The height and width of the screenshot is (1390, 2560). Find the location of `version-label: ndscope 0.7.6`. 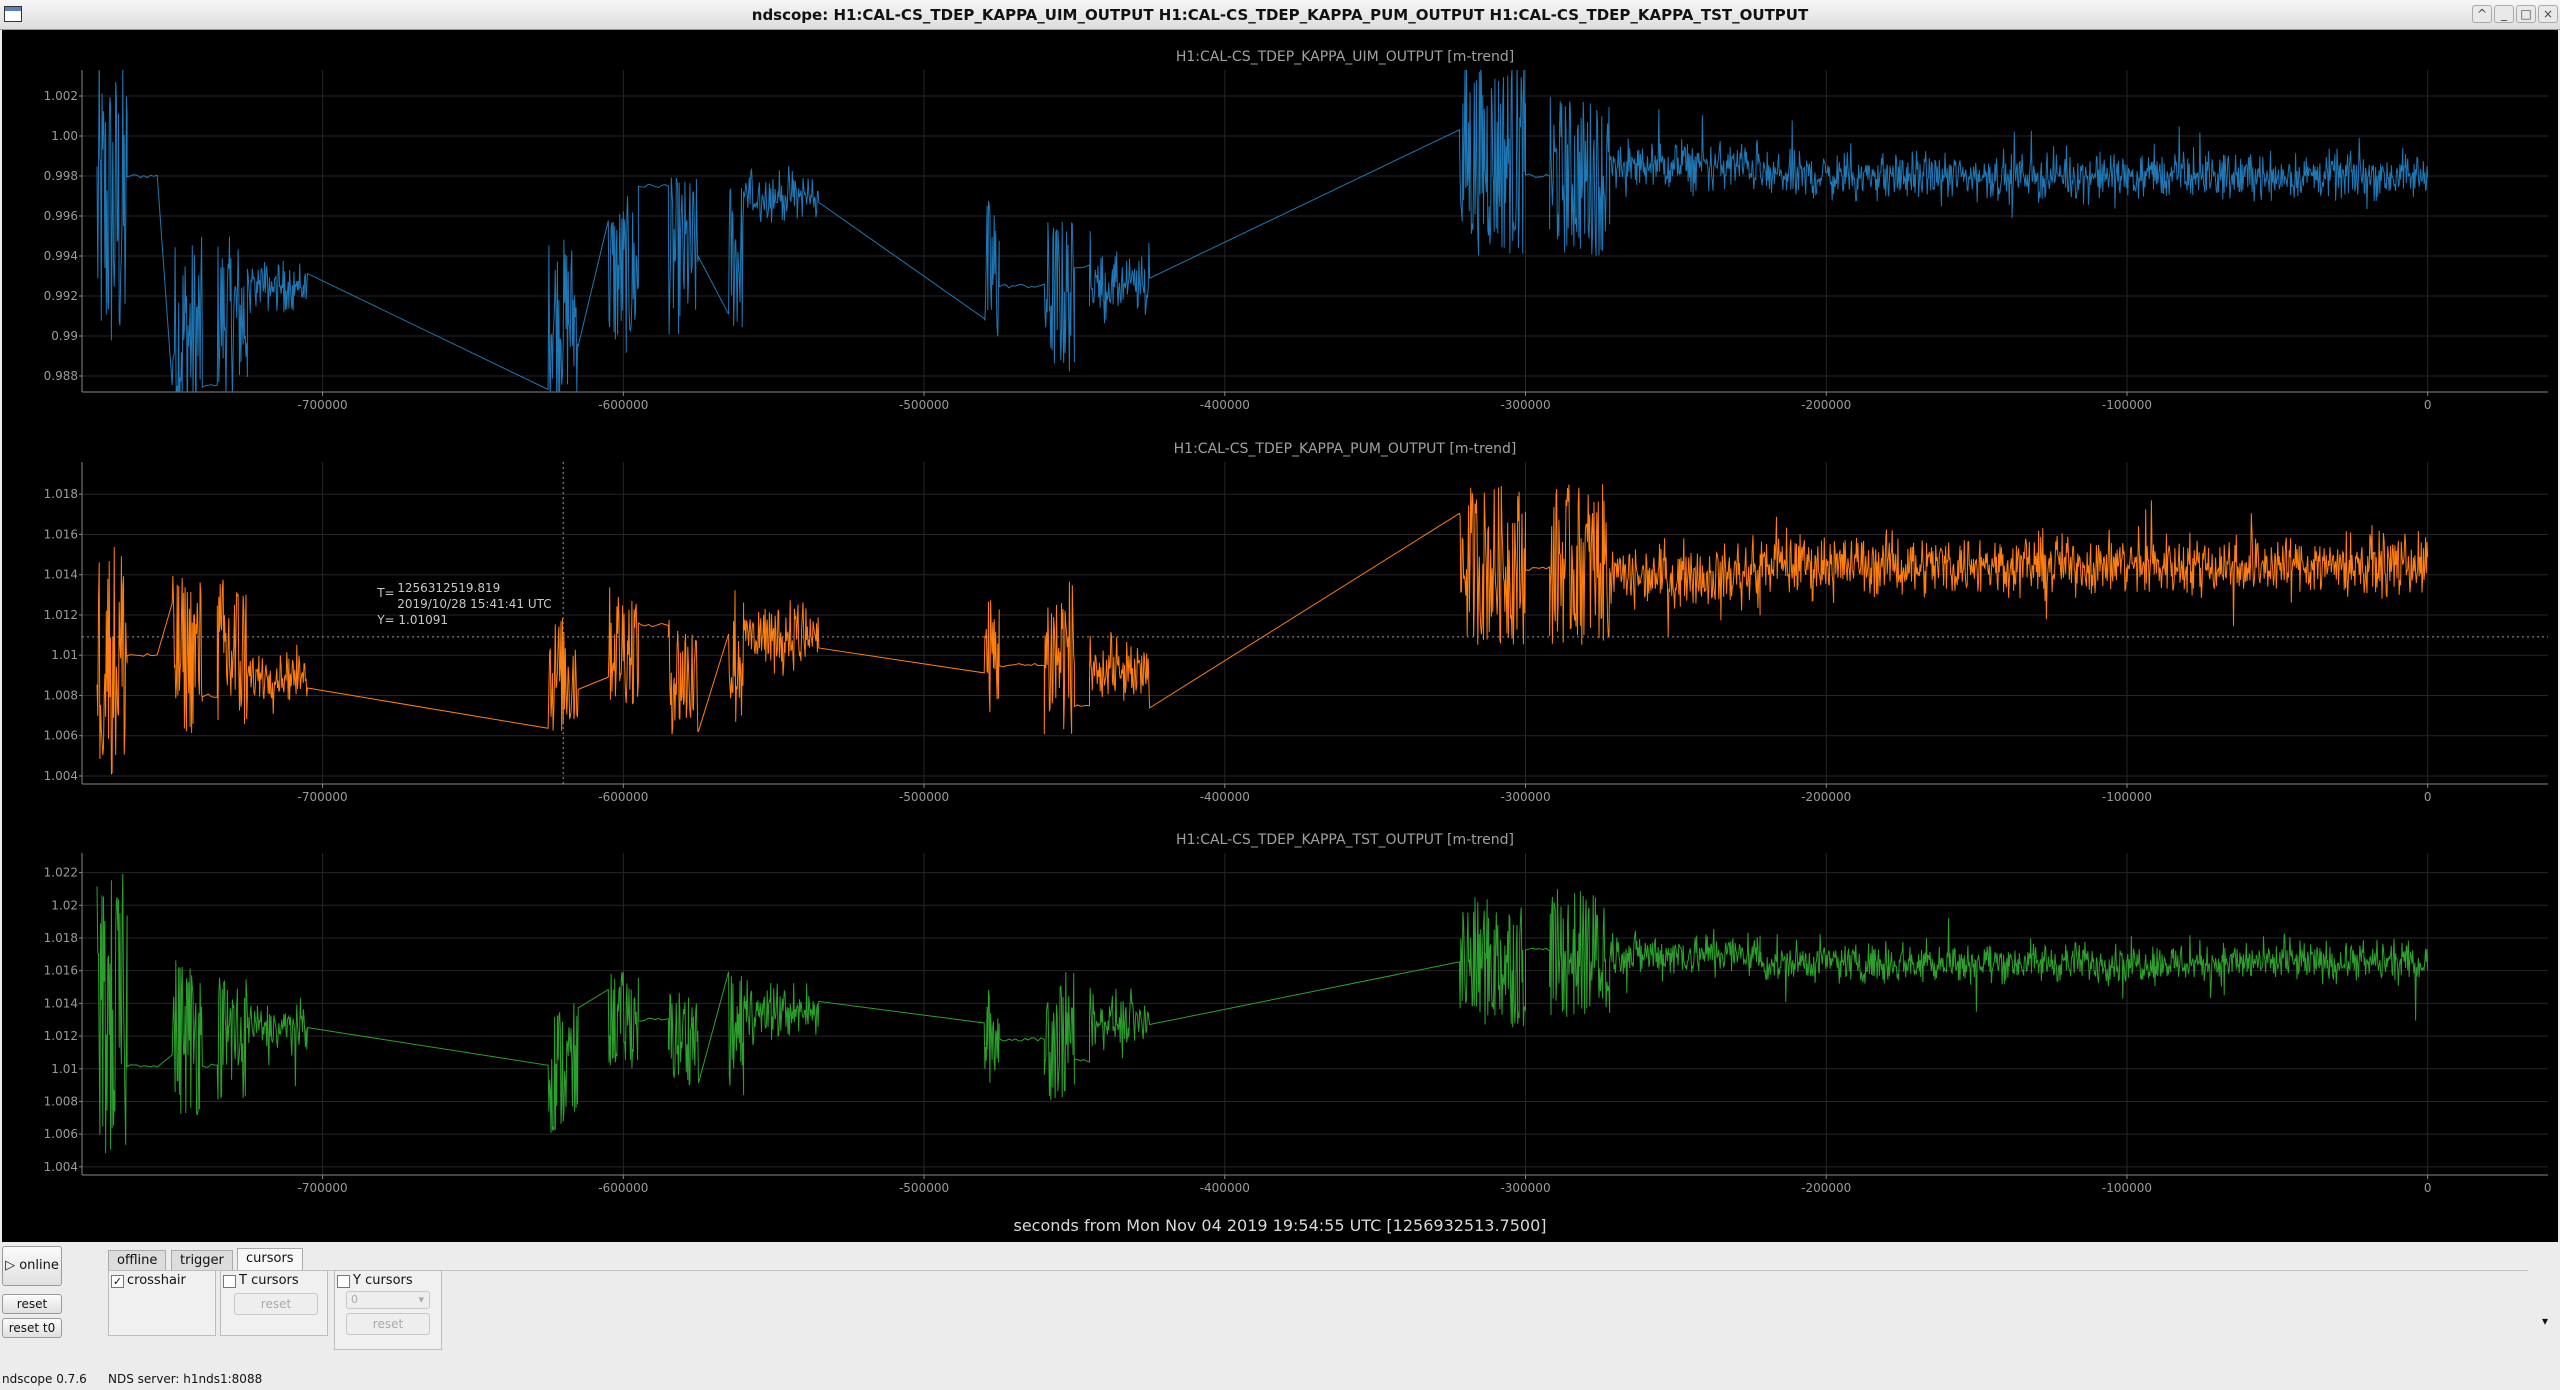

version-label: ndscope 0.7.6 is located at coordinates (44, 1379).